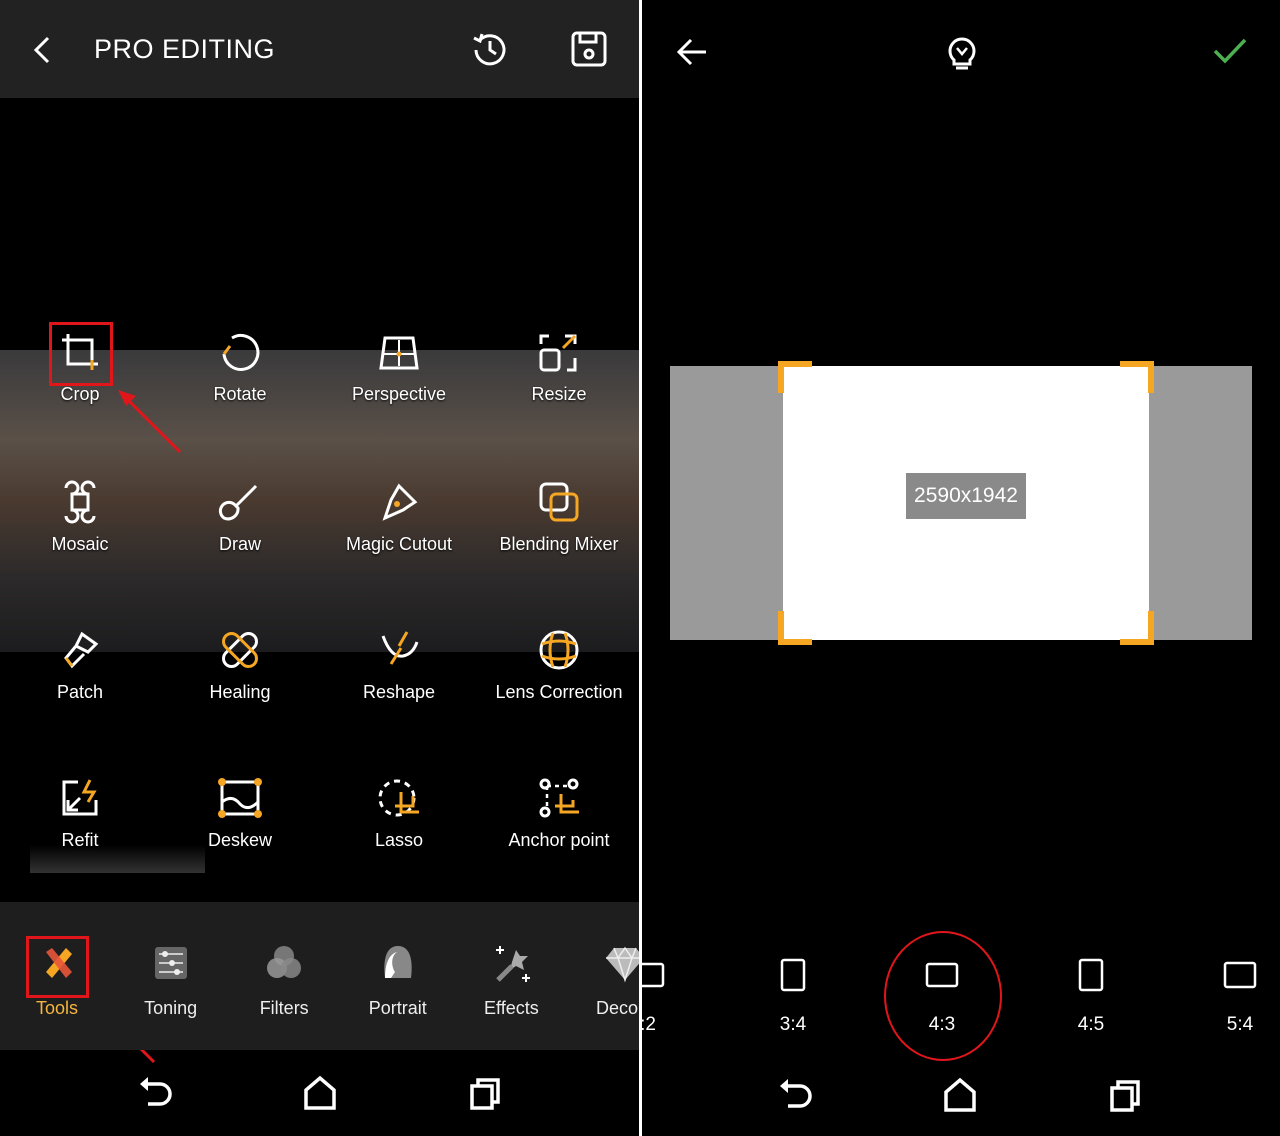  I want to click on tool-perspective: Perspective, so click(399, 367).